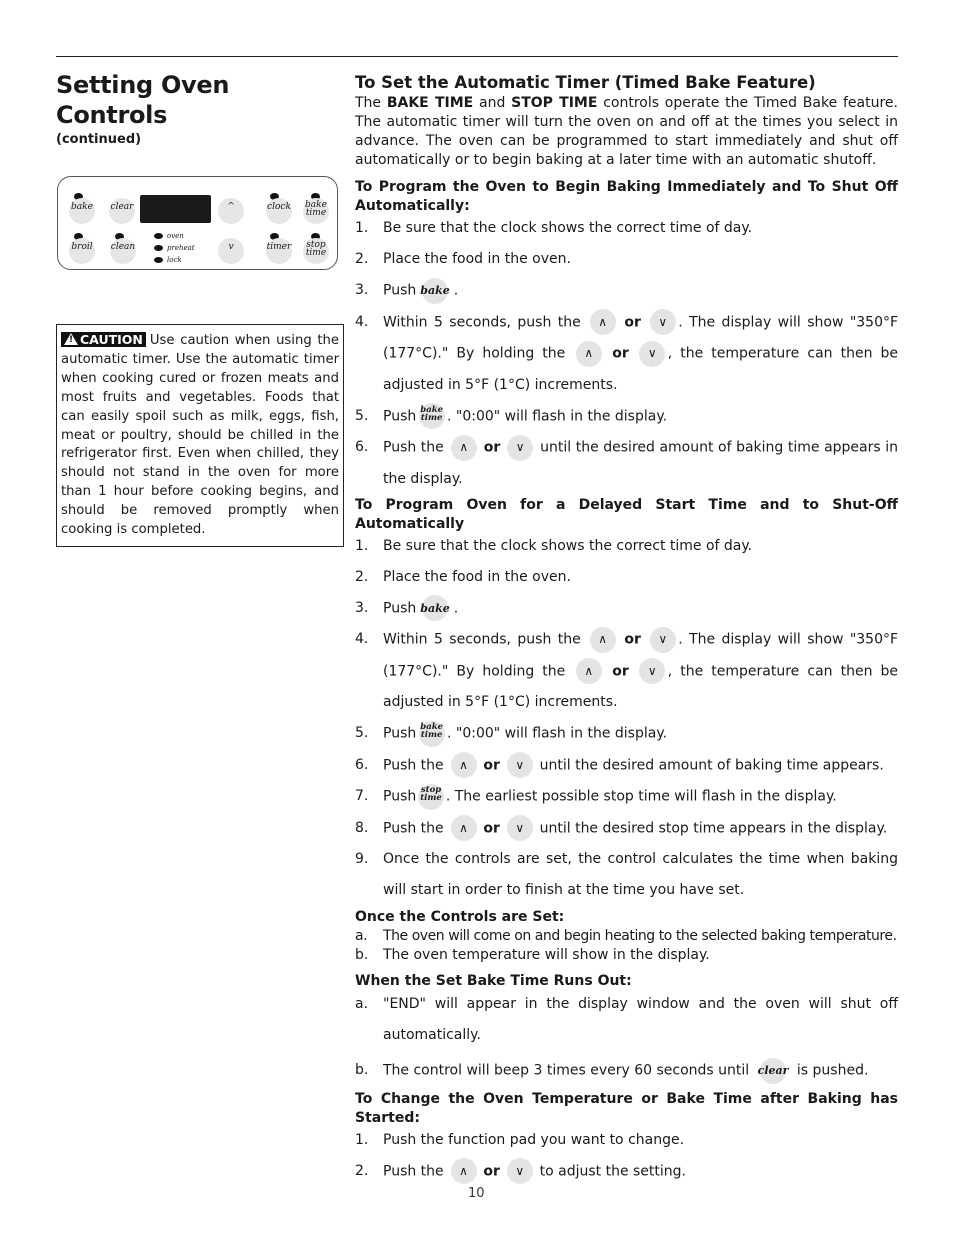  Describe the element at coordinates (626, 1172) in the screenshot. I see `list-item: 2. Push the ∧ or ∨ to adjust the setting.` at that location.